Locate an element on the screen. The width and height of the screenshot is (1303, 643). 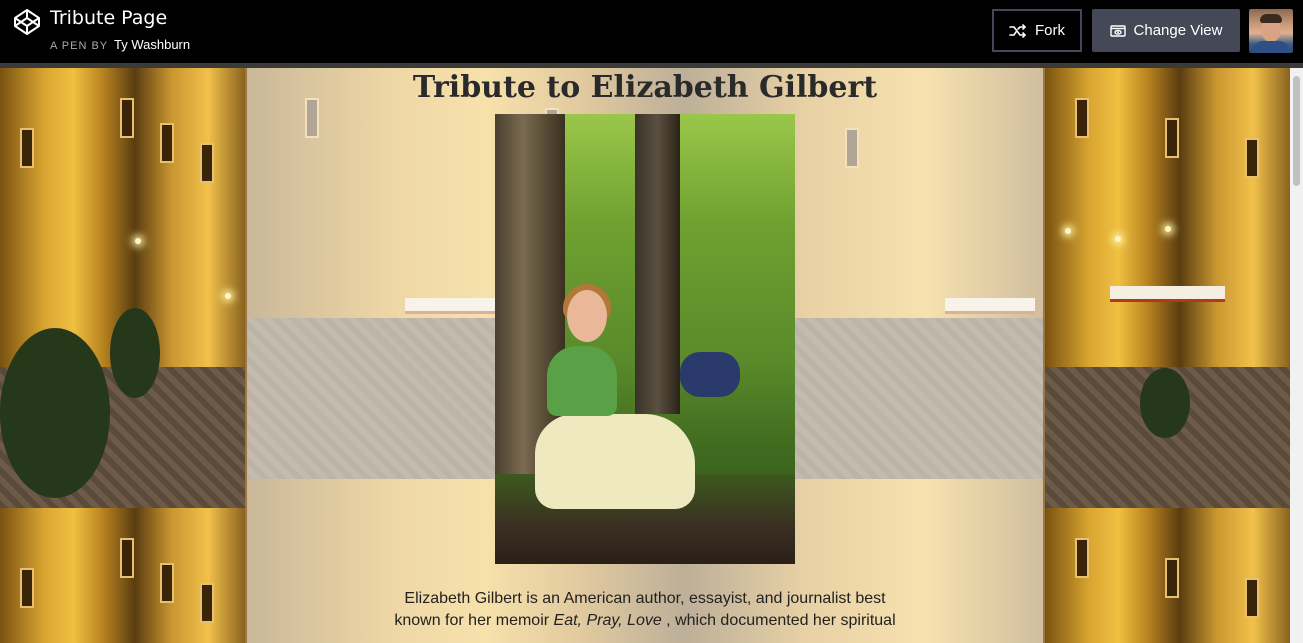
change-view-label: Change View is located at coordinates (1178, 30).